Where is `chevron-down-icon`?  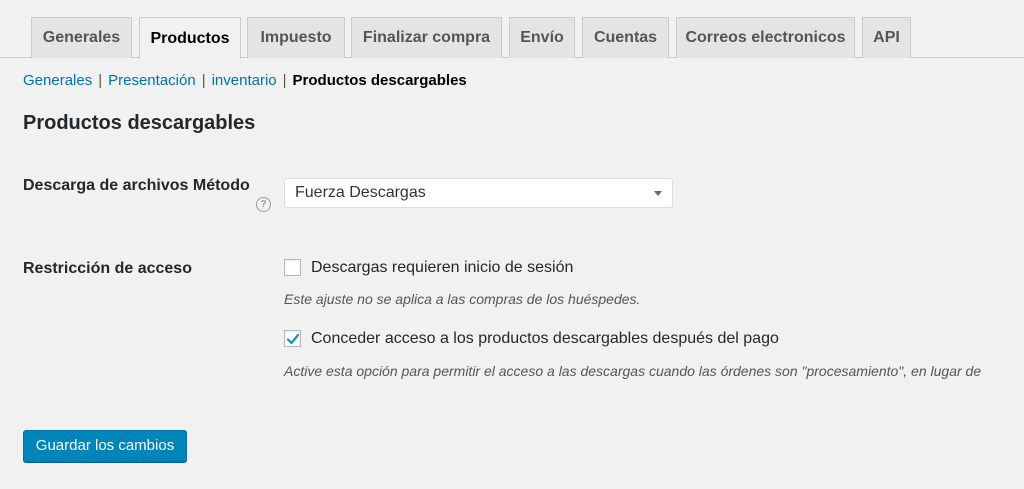
chevron-down-icon is located at coordinates (658, 193).